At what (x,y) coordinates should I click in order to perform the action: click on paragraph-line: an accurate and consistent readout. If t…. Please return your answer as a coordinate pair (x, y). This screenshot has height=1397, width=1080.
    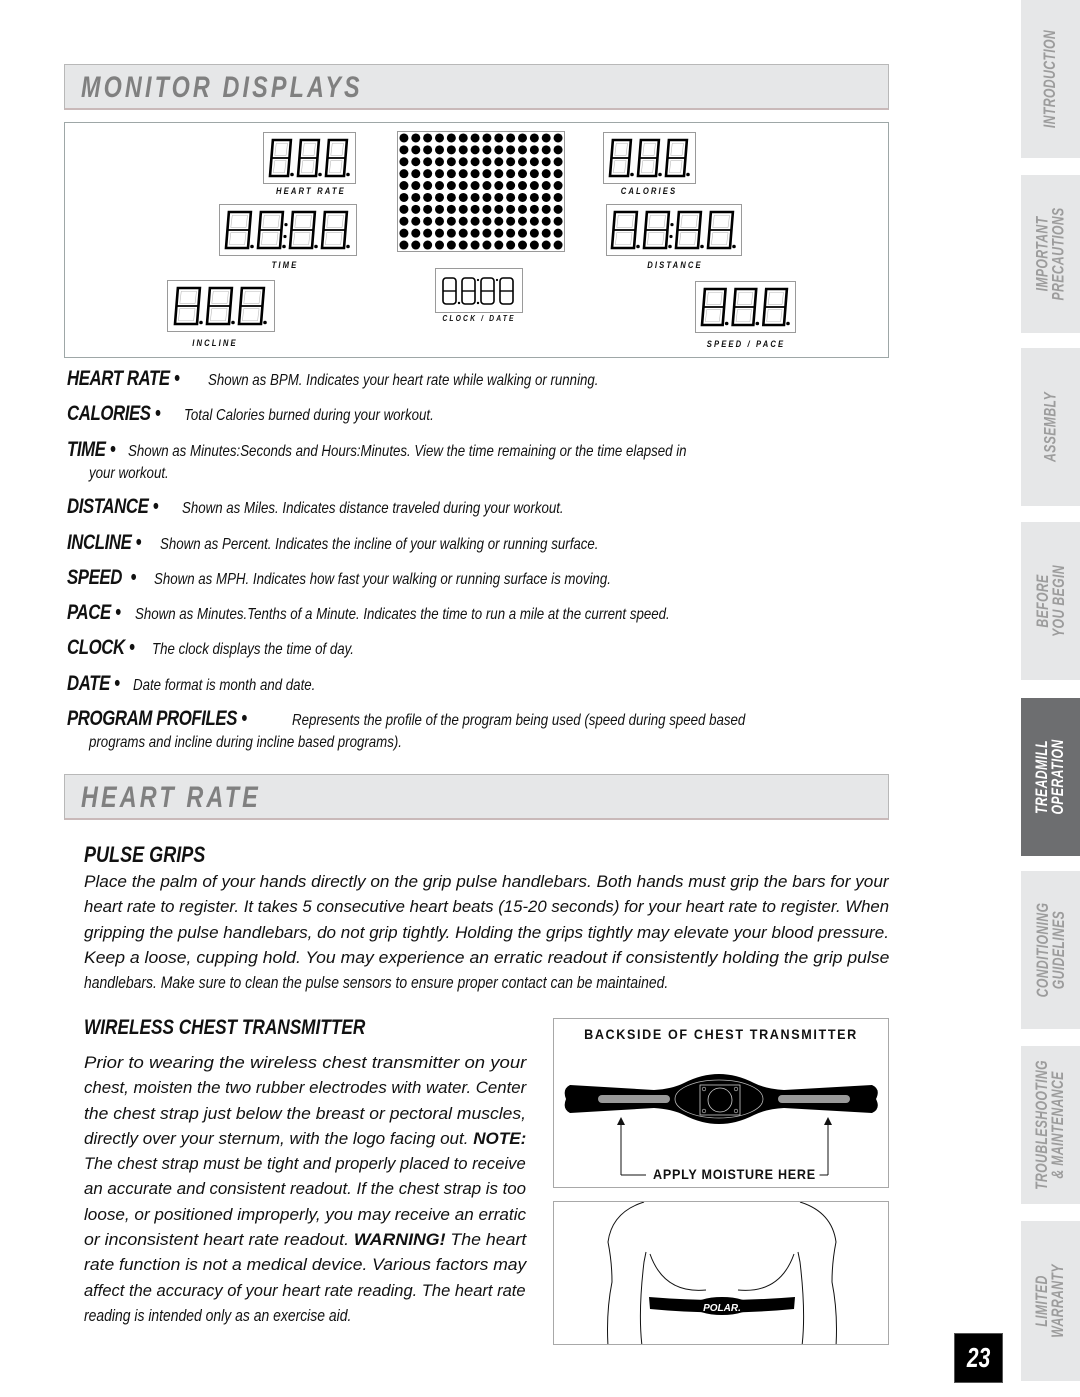
    Looking at the image, I should click on (305, 1189).